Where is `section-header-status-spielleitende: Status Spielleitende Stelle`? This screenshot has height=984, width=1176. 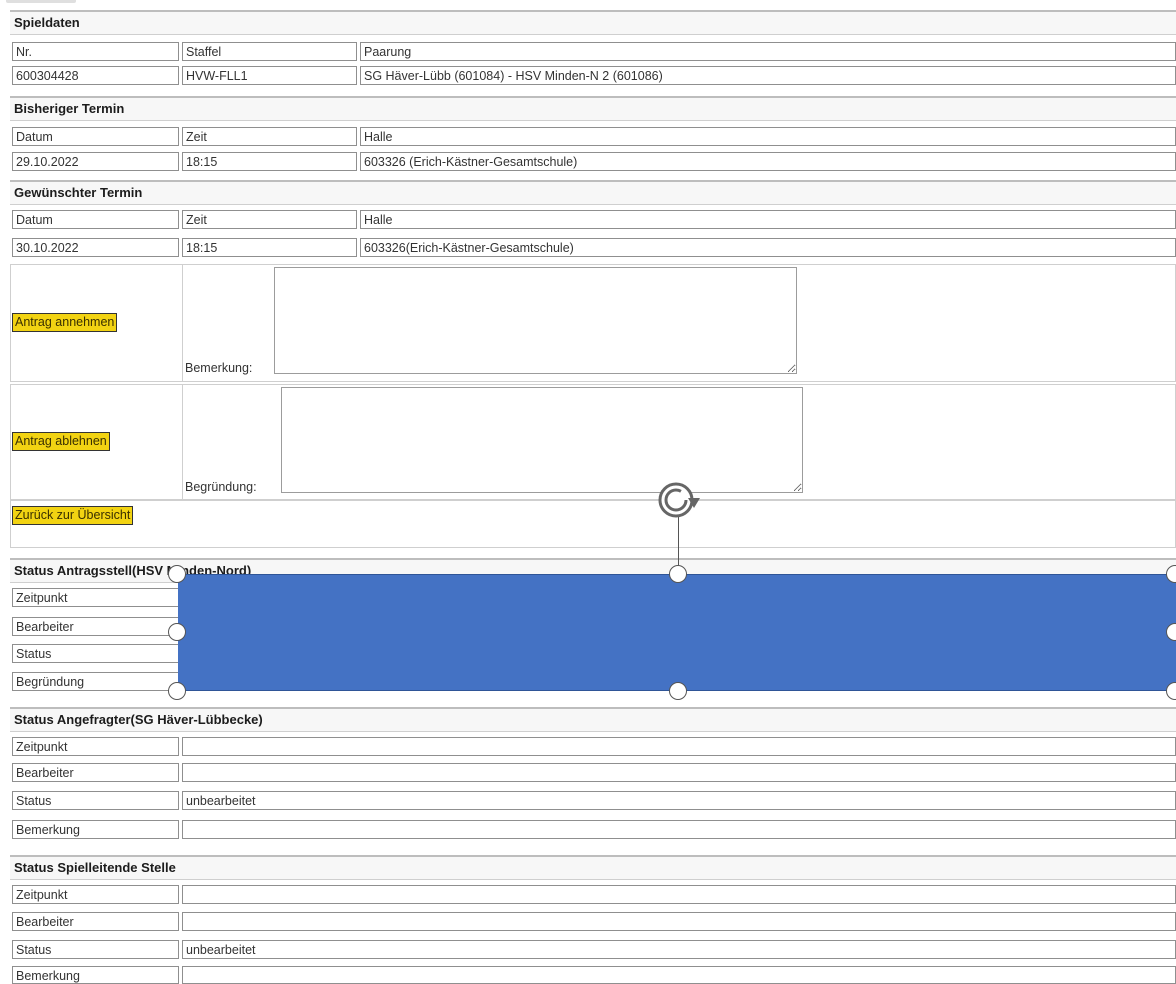
section-header-status-spielleitende: Status Spielleitende Stelle is located at coordinates (593, 867).